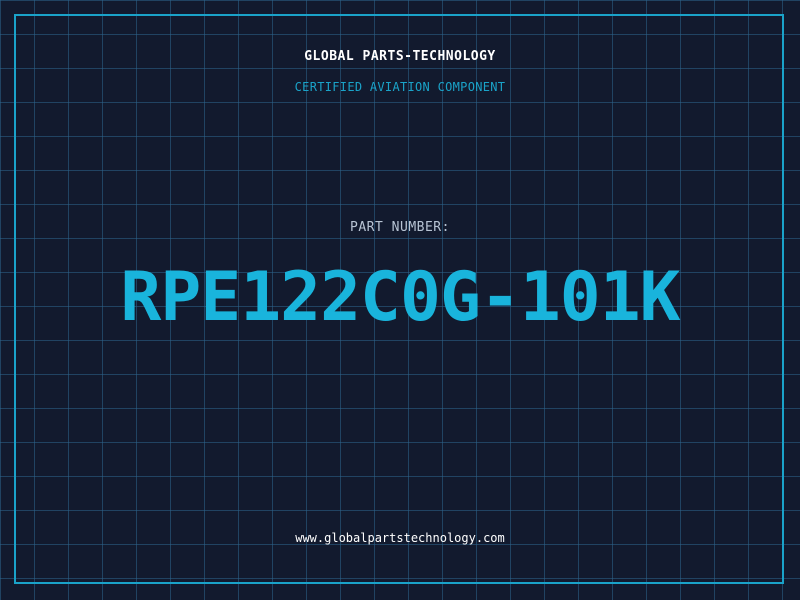 The image size is (800, 600). I want to click on part-number-label: PART NUMBER:, so click(400, 227).